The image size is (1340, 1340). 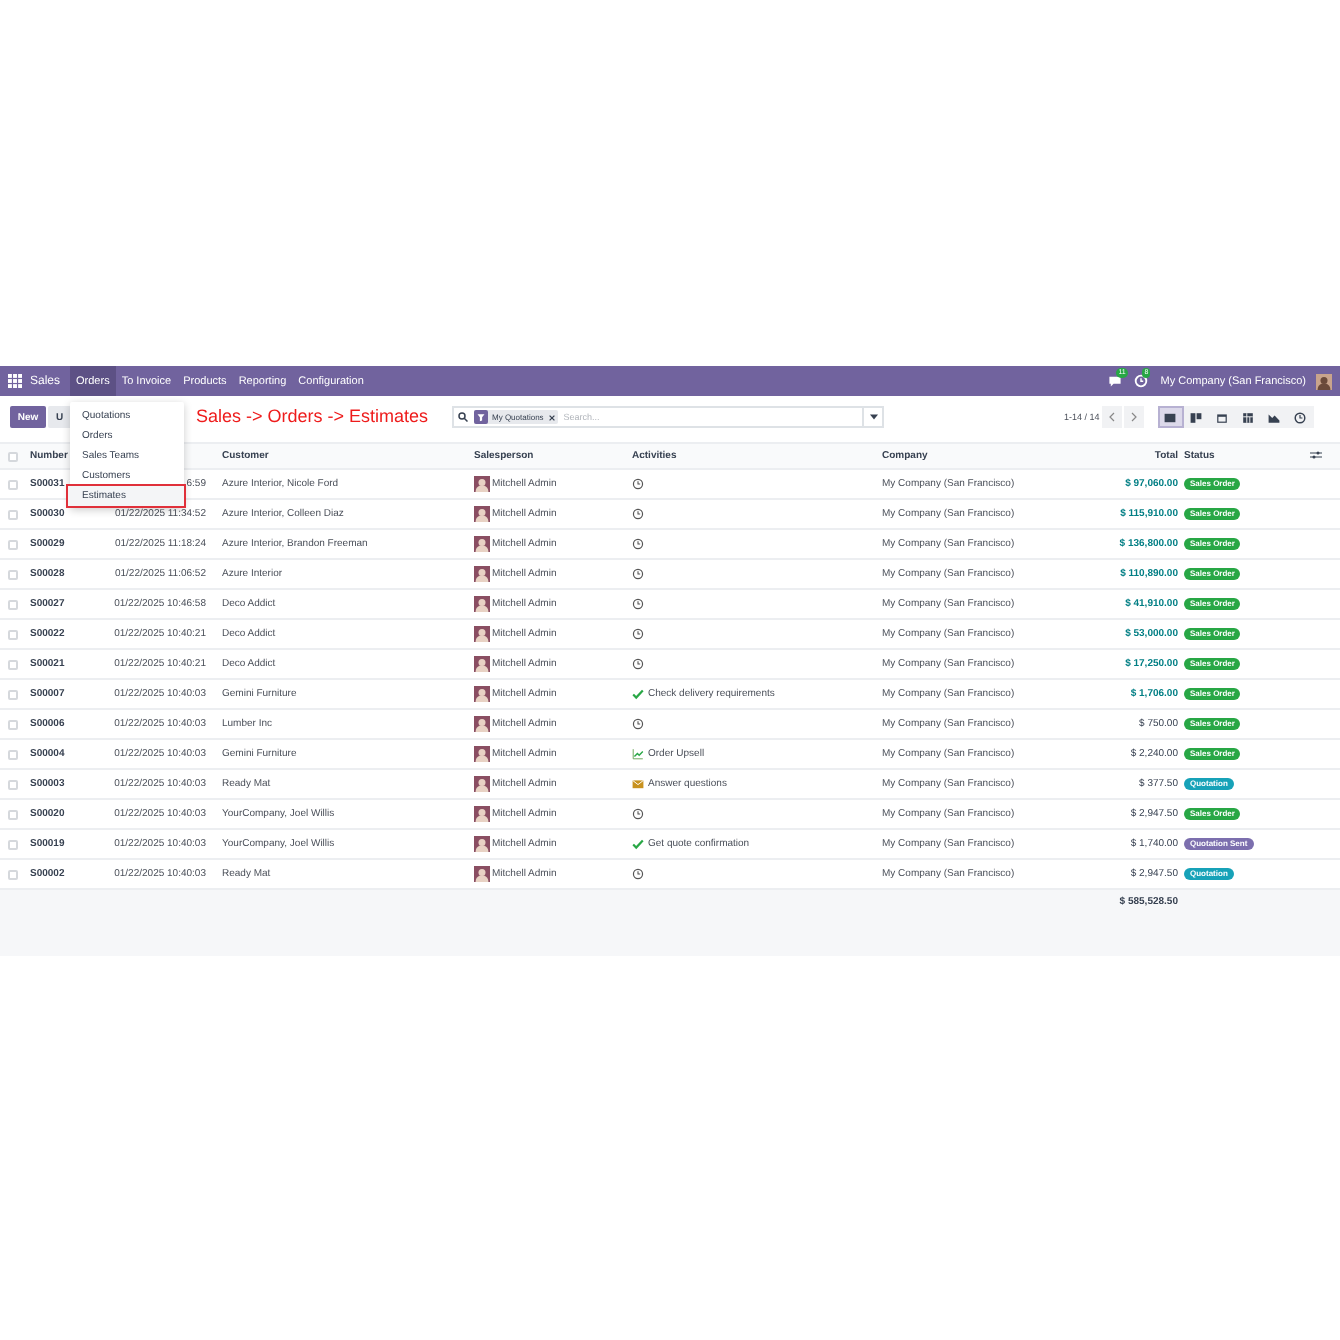 What do you see at coordinates (551, 417) in the screenshot?
I see `close-icon` at bounding box center [551, 417].